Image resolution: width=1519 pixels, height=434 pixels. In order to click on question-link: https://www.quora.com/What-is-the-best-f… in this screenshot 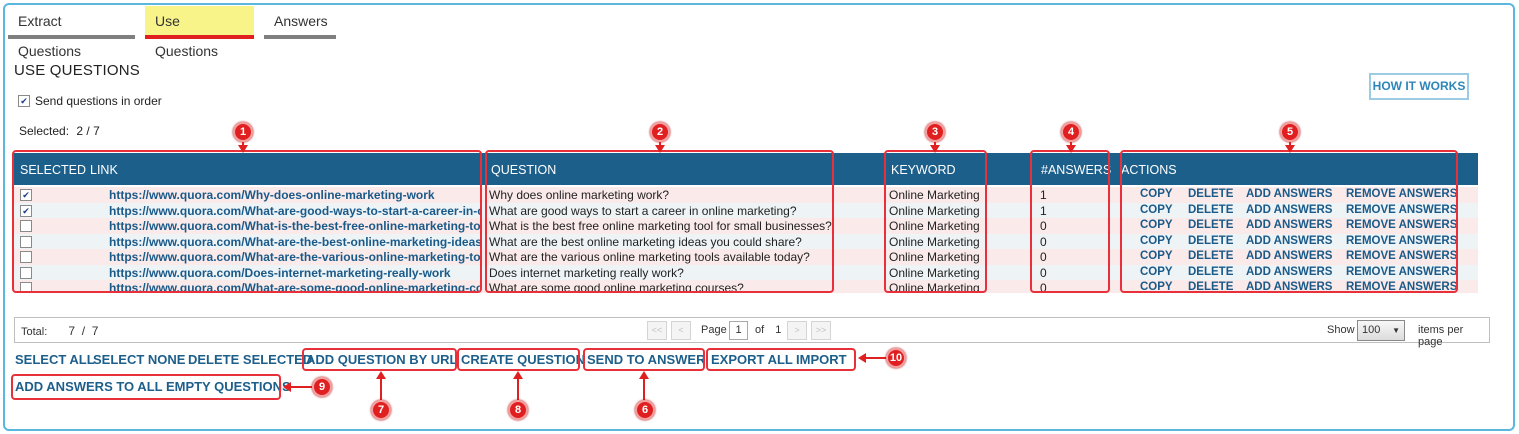, I will do `click(295, 226)`.